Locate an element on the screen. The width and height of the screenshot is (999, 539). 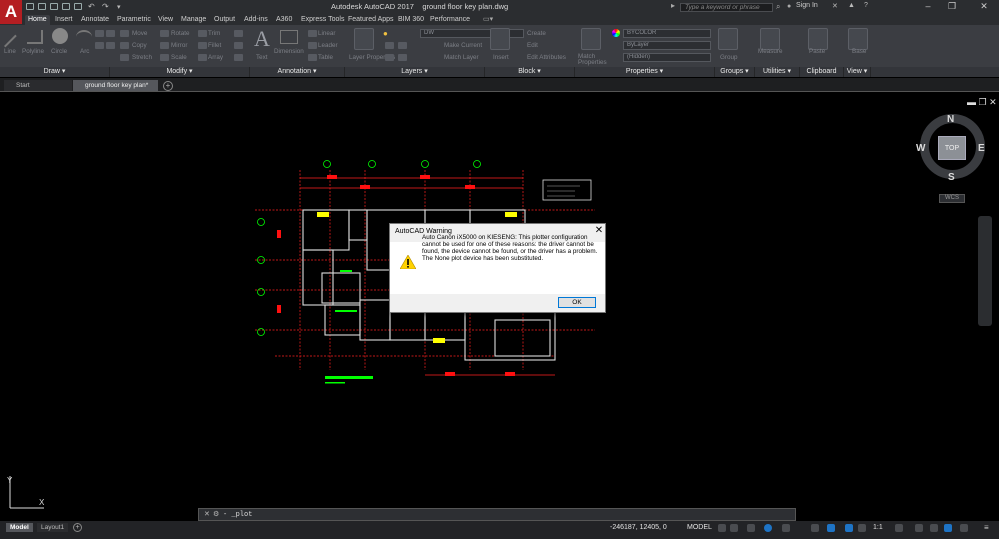
array-icon is located at coordinates (202, 57).